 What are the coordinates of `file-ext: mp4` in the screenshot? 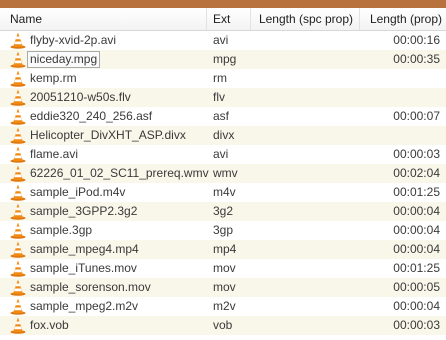 It's located at (225, 249).